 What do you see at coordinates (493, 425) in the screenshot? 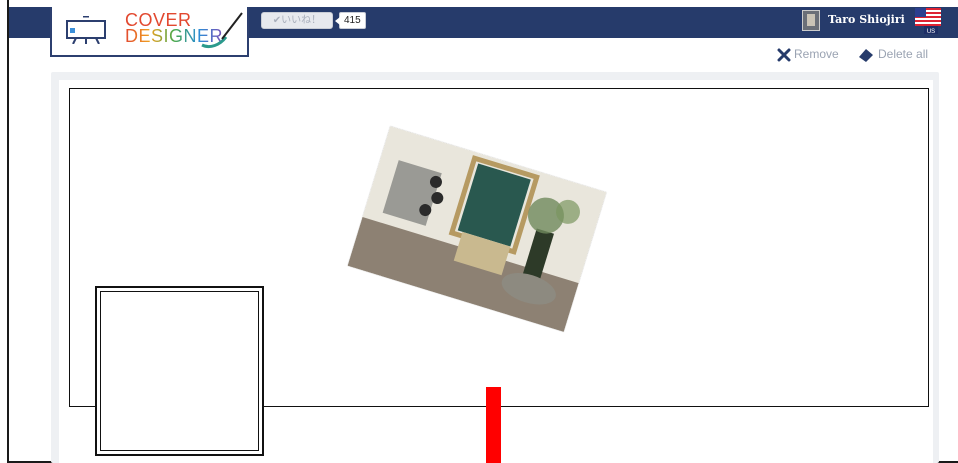
I see `red-guide-marker` at bounding box center [493, 425].